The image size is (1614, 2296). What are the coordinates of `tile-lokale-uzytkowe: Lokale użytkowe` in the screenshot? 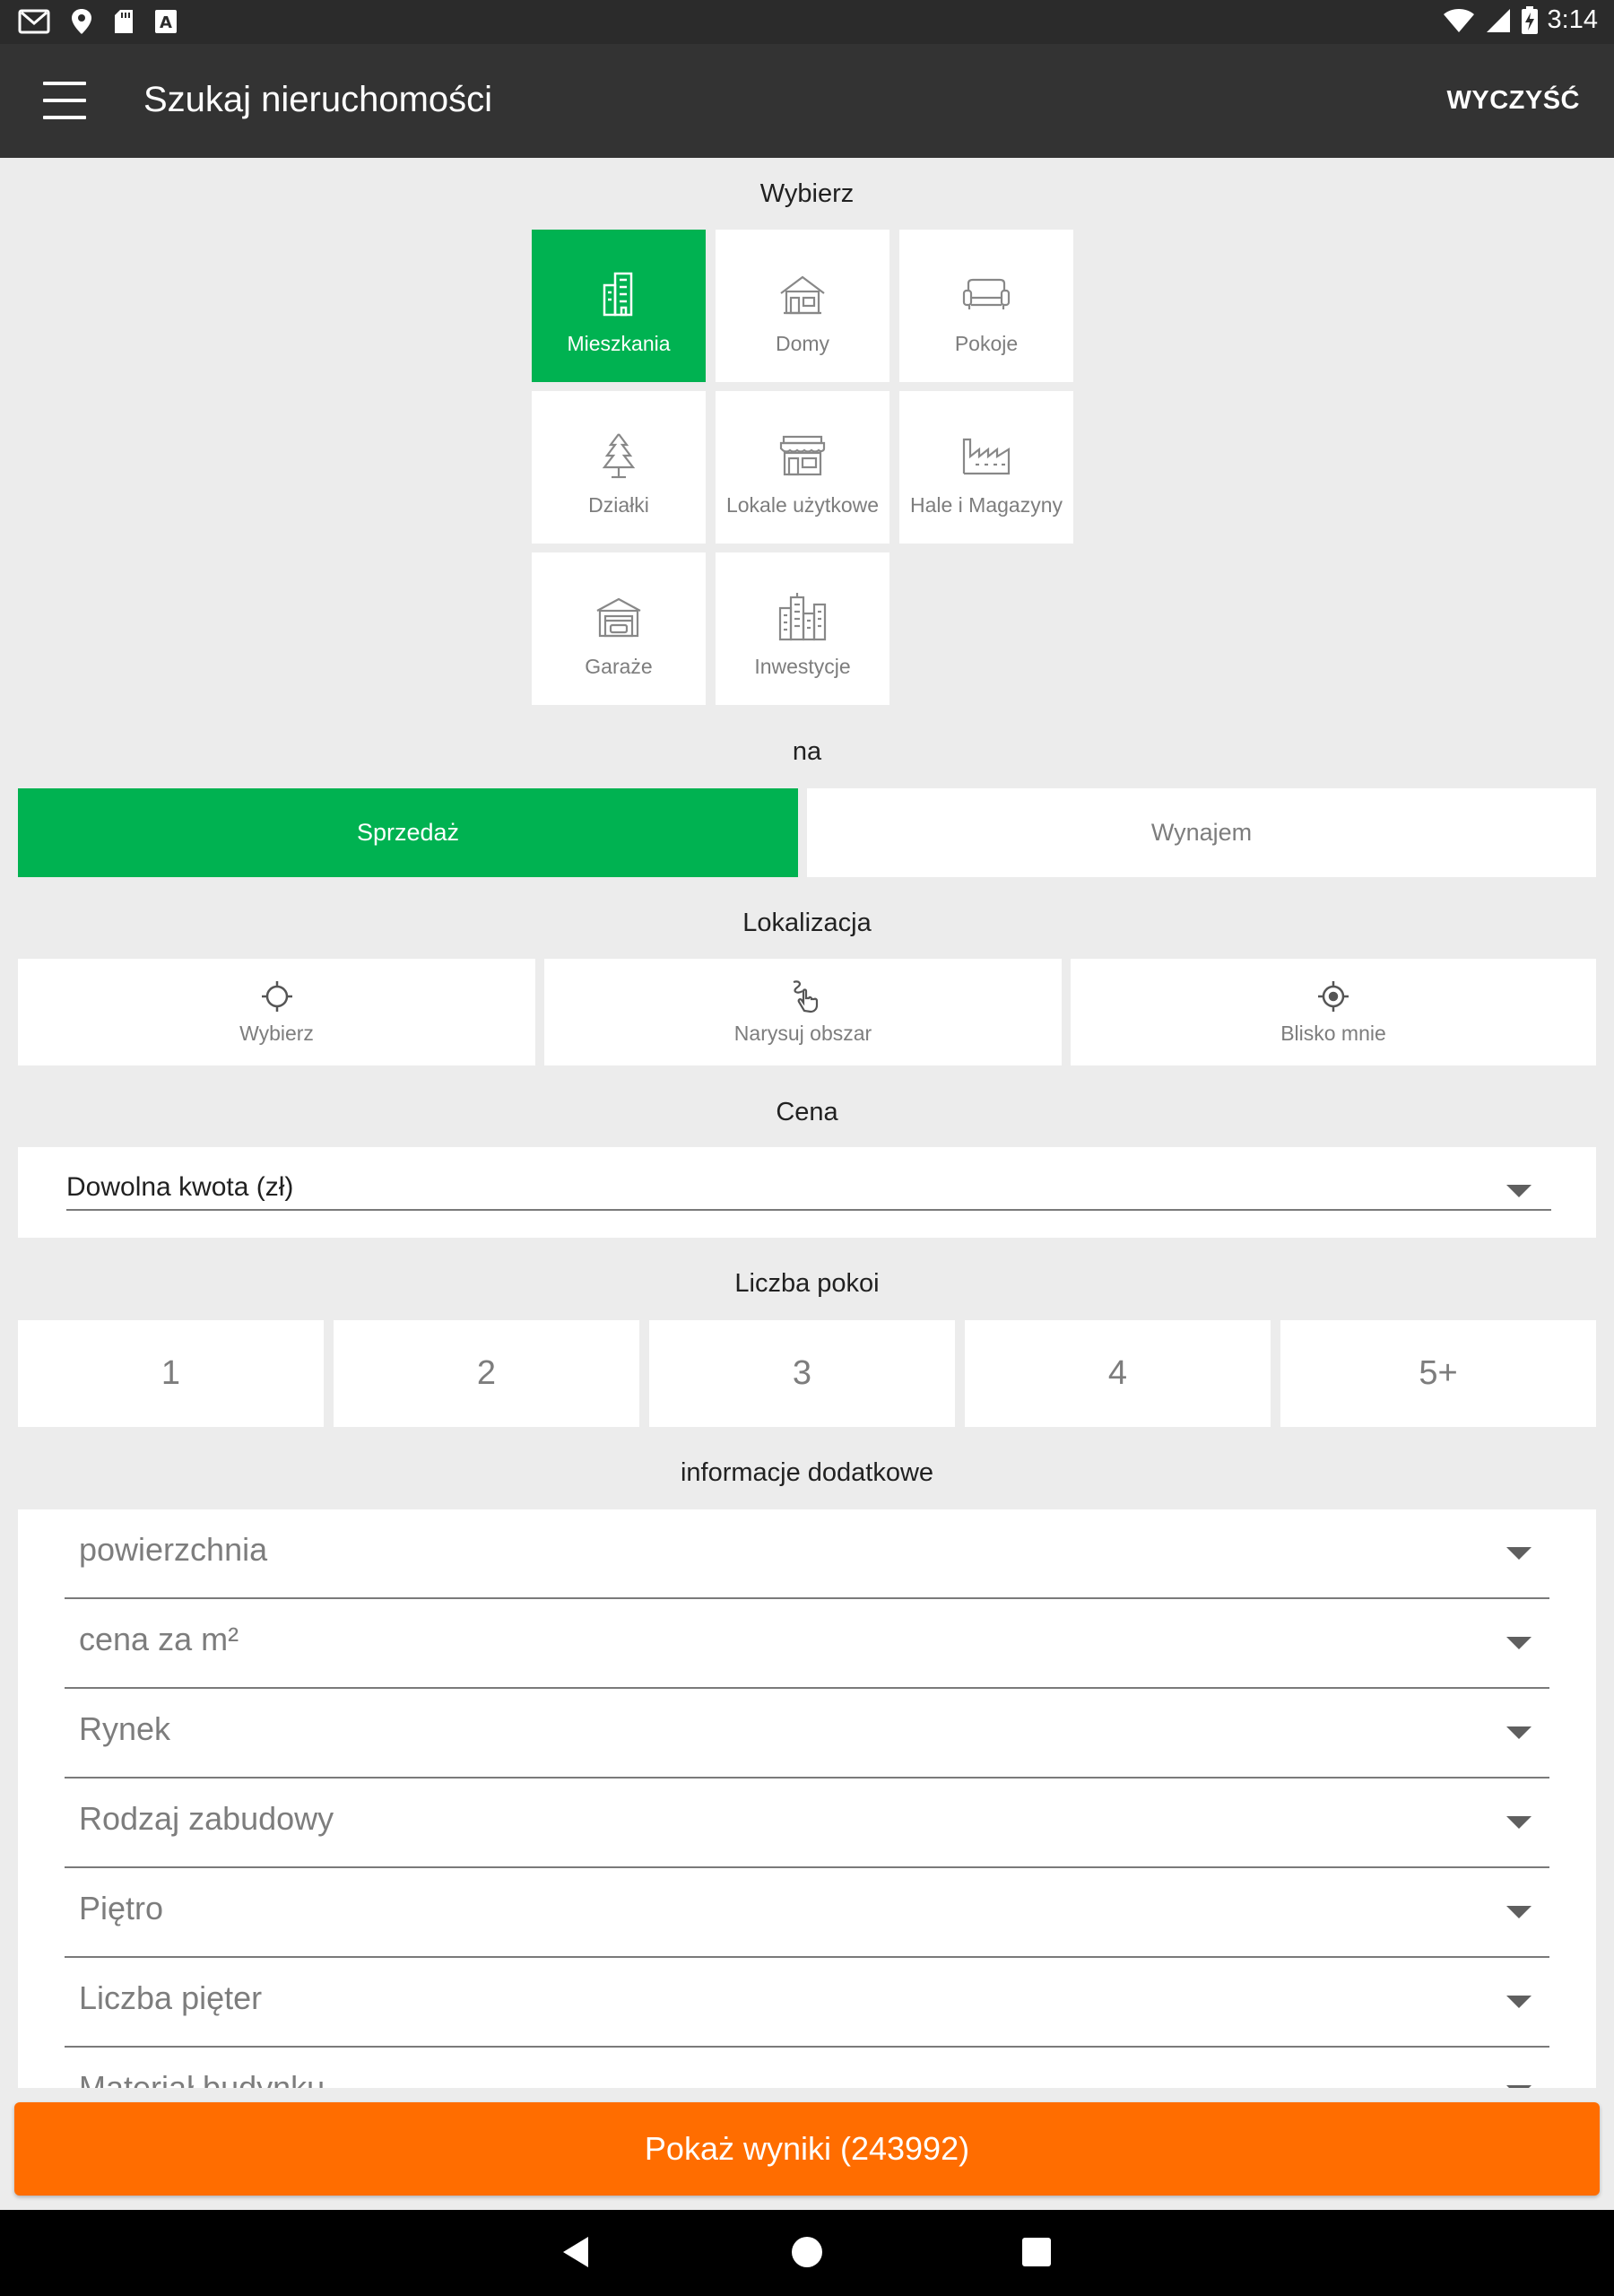 It's located at (802, 467).